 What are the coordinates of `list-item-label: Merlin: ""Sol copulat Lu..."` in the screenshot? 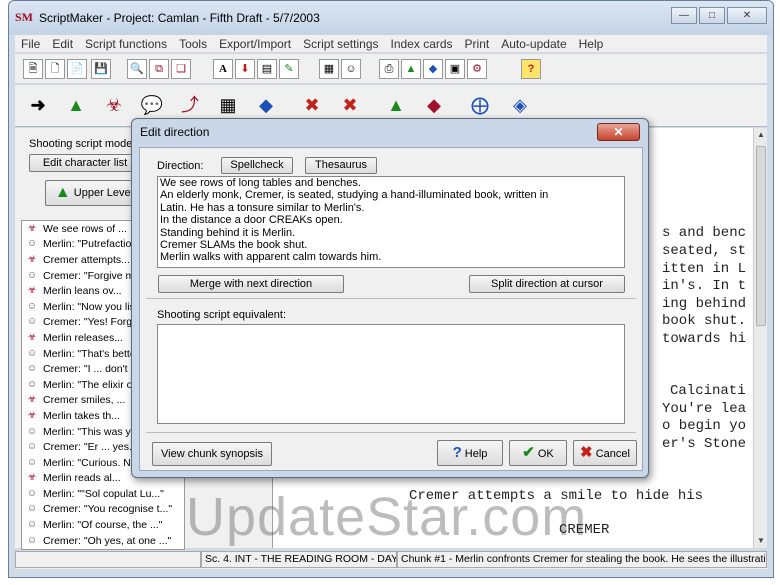 It's located at (103, 493).